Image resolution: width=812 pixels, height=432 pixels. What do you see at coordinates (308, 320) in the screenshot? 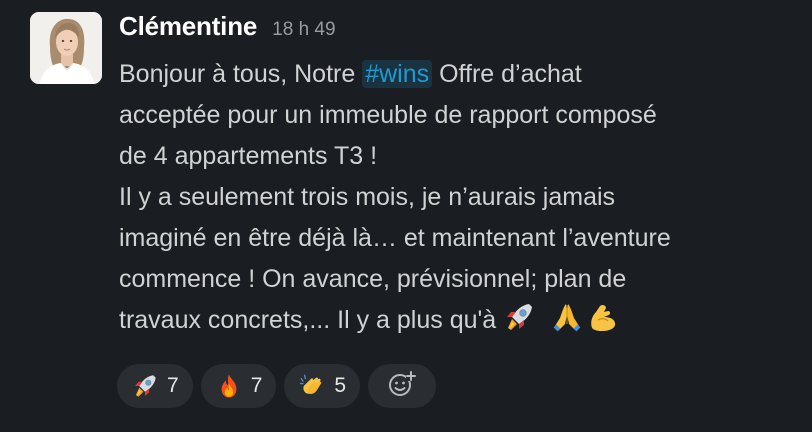
I see `message-text: travaux concrets,... Il y a plus qu'à` at bounding box center [308, 320].